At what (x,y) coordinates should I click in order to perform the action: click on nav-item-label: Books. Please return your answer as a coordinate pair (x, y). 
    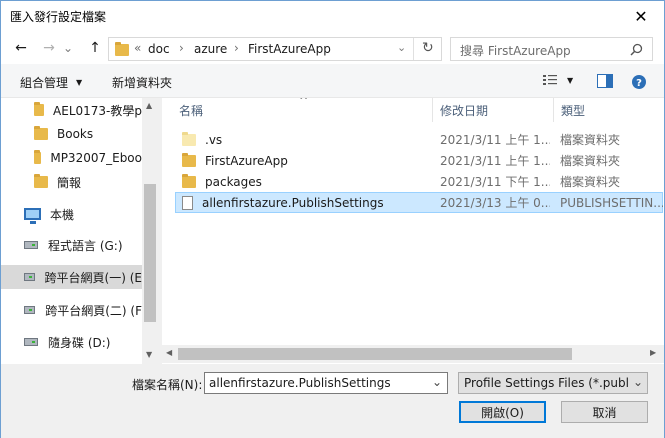
    Looking at the image, I should click on (75, 134).